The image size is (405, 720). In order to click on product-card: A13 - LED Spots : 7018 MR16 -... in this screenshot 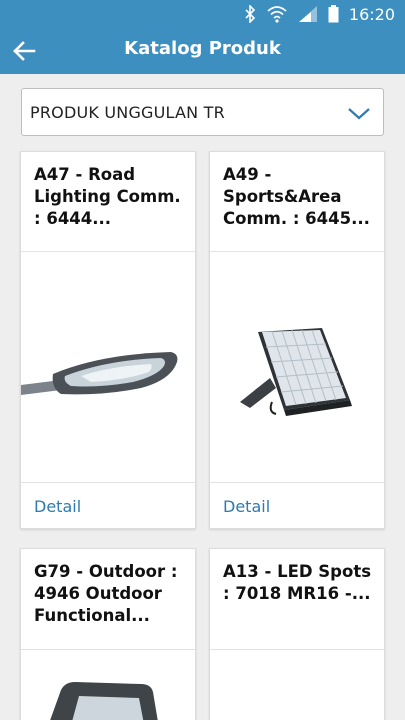, I will do `click(297, 634)`.